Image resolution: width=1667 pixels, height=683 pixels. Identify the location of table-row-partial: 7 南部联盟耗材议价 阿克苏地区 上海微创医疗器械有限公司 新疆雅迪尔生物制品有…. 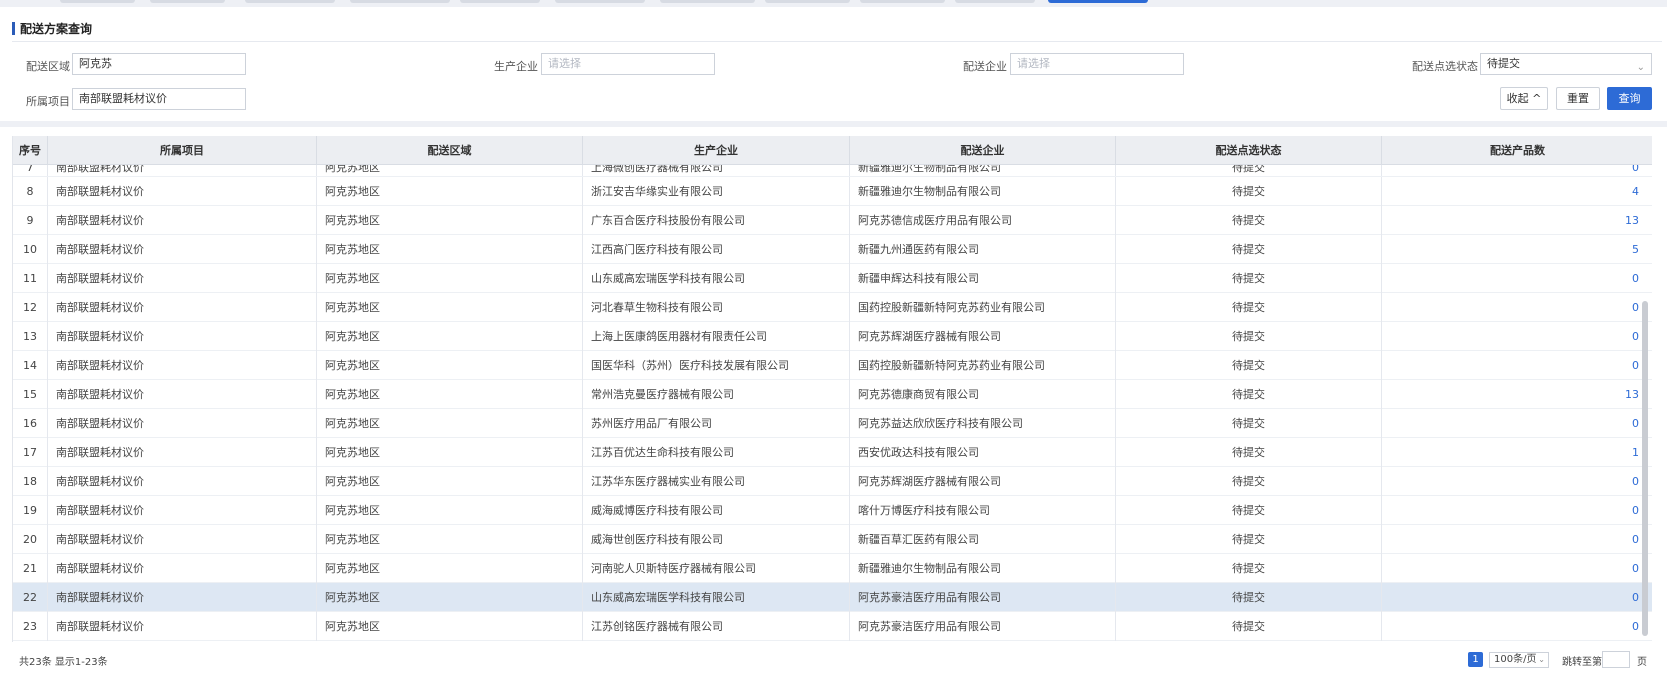
(832, 171).